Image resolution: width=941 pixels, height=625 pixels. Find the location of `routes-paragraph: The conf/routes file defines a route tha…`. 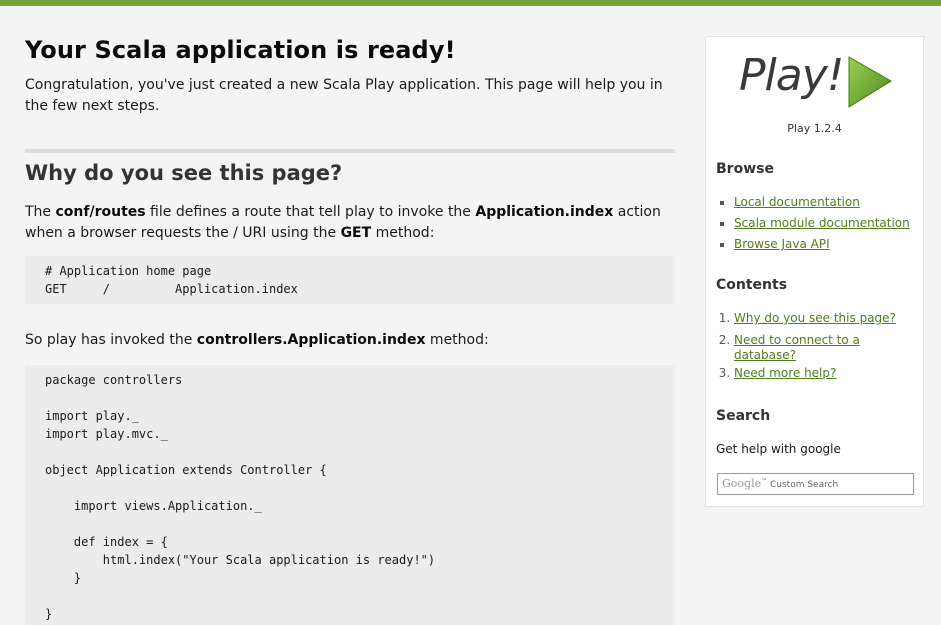

routes-paragraph: The conf/routes file defines a route tha… is located at coordinates (351, 223).